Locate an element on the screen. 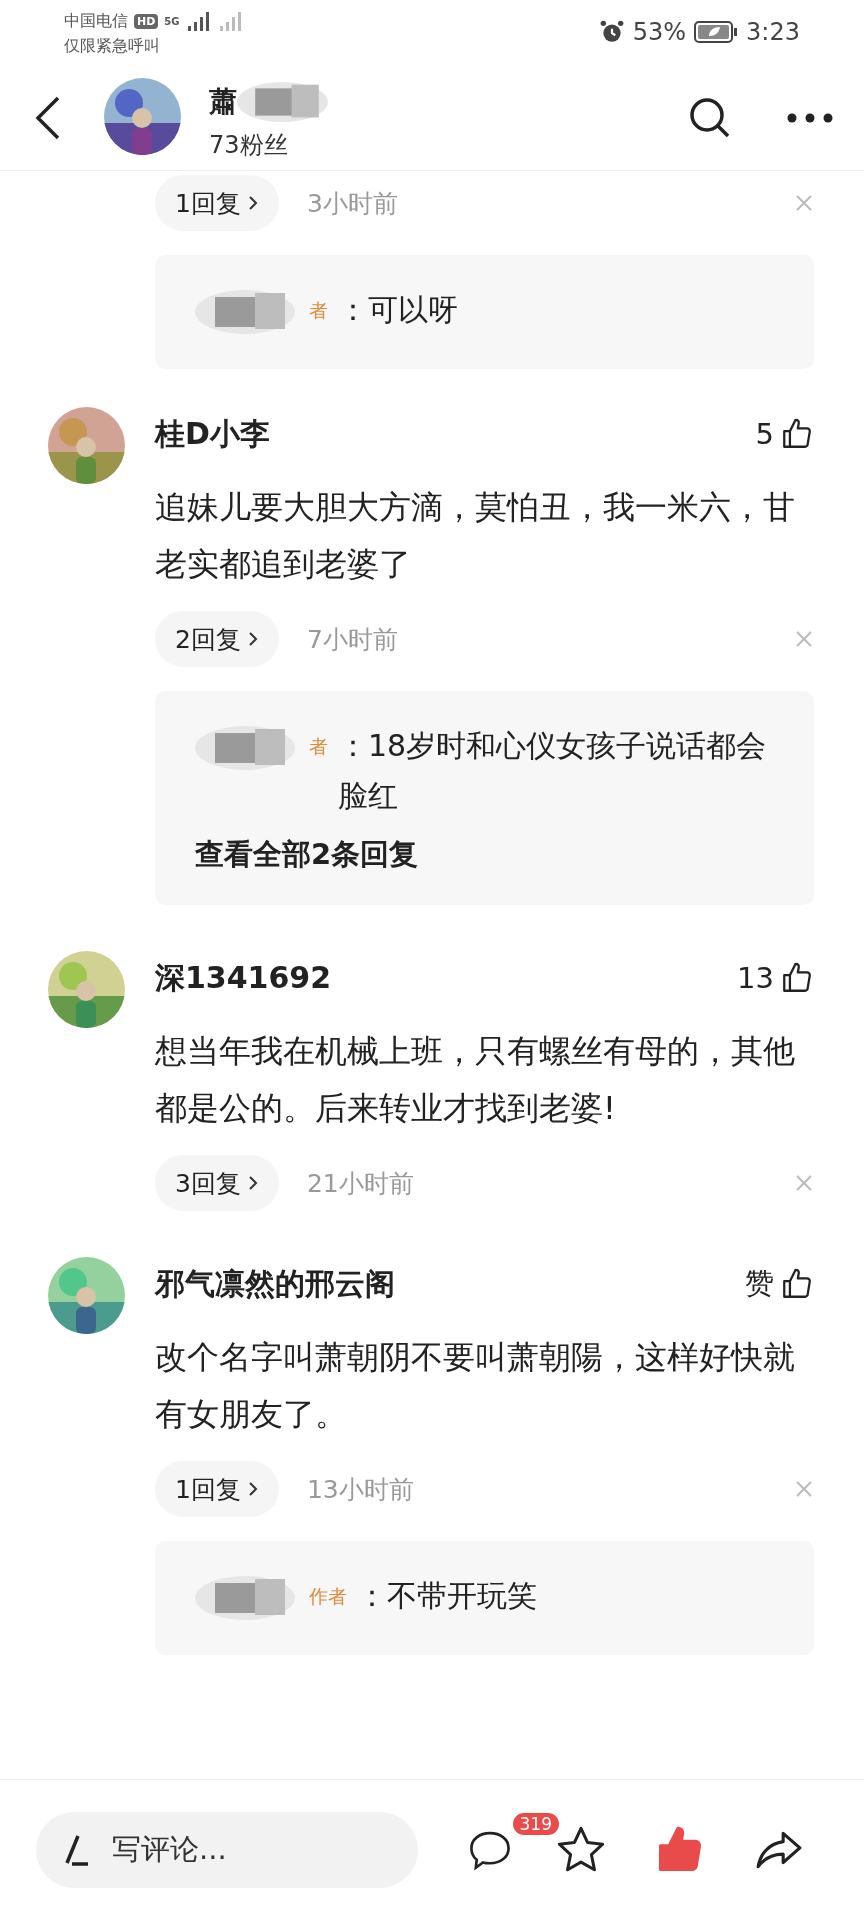  emergency-only-text: 仅限紧急呼叫 is located at coordinates (112, 46).